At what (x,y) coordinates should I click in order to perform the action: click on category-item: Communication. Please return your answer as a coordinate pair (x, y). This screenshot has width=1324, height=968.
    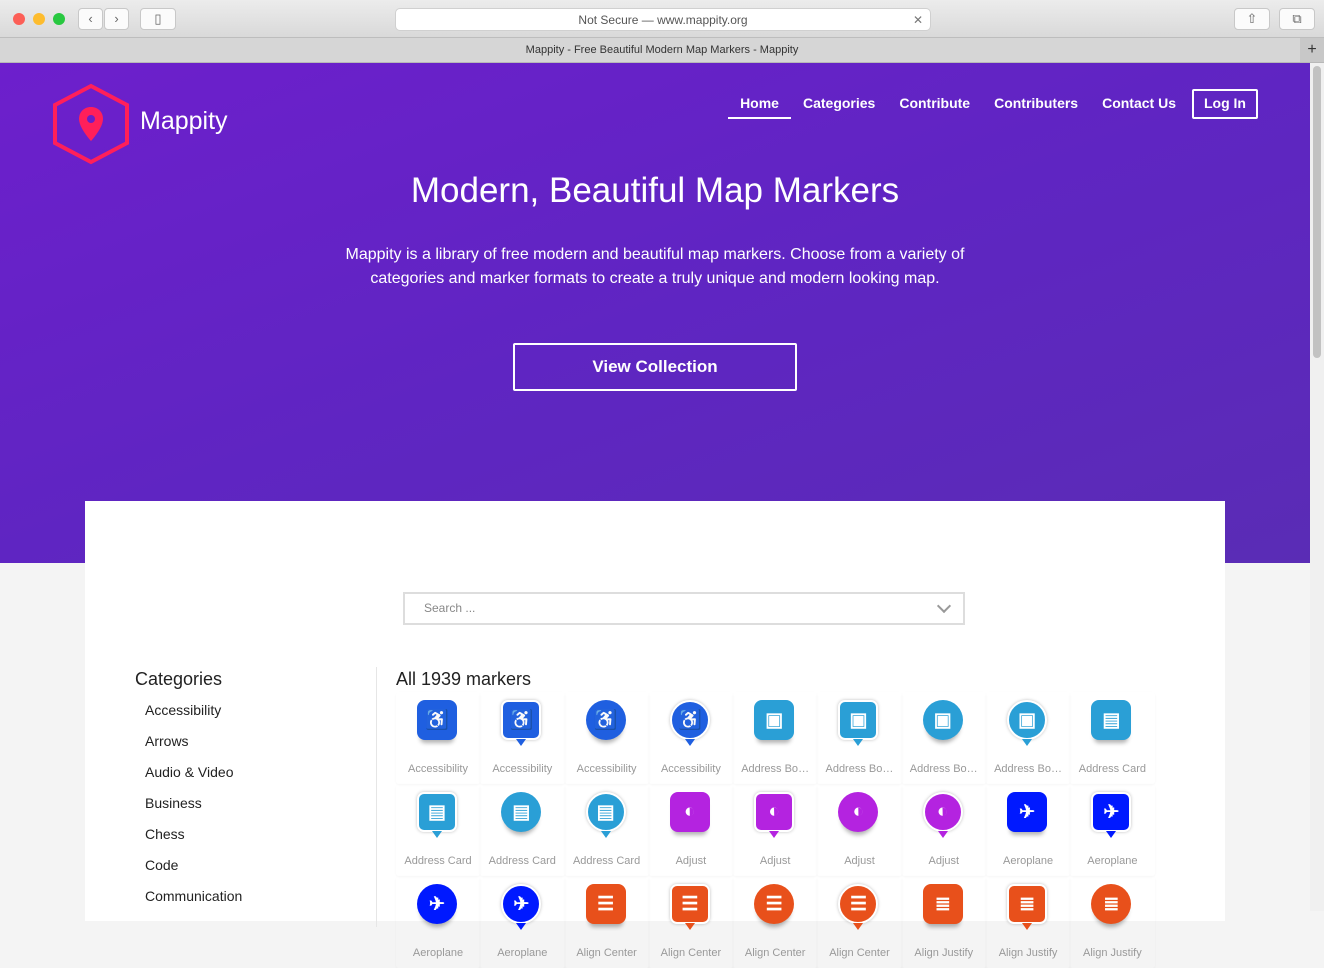
    Looking at the image, I should click on (193, 903).